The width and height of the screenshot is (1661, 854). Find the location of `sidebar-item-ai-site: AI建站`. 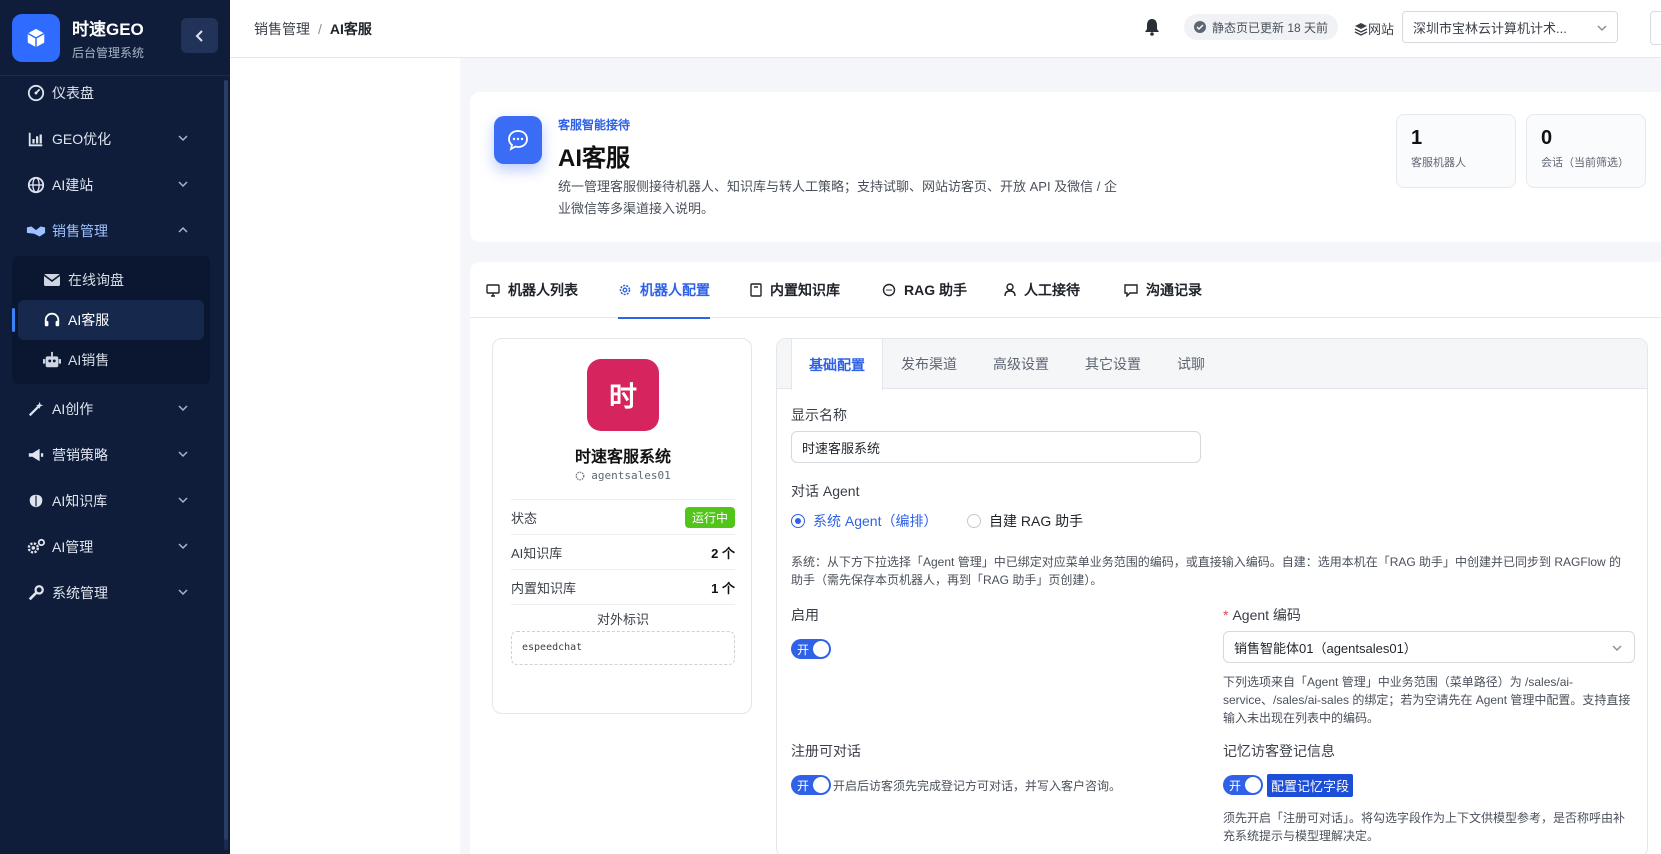

sidebar-item-ai-site: AI建站 is located at coordinates (112, 185).